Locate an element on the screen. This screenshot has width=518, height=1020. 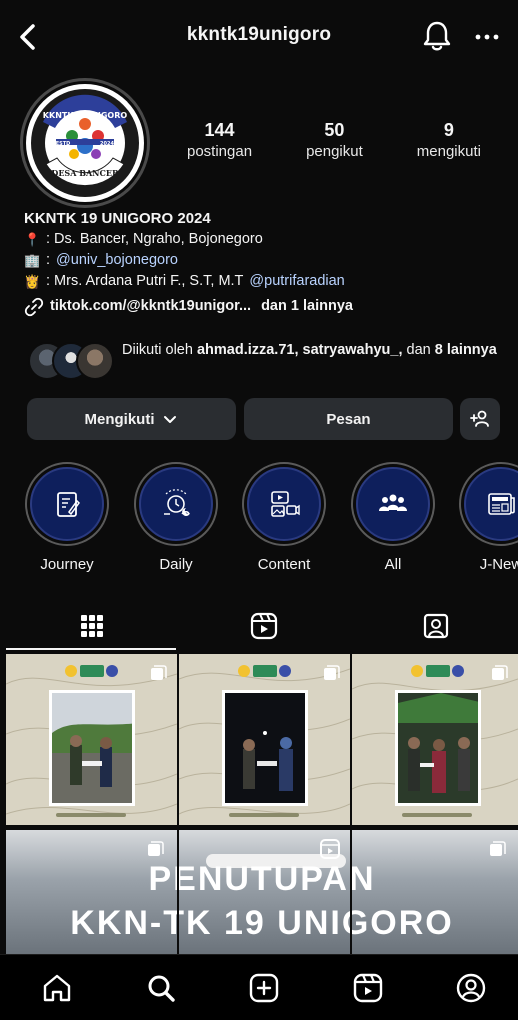
location-pin-icon: 📍 is located at coordinates (32, 239).